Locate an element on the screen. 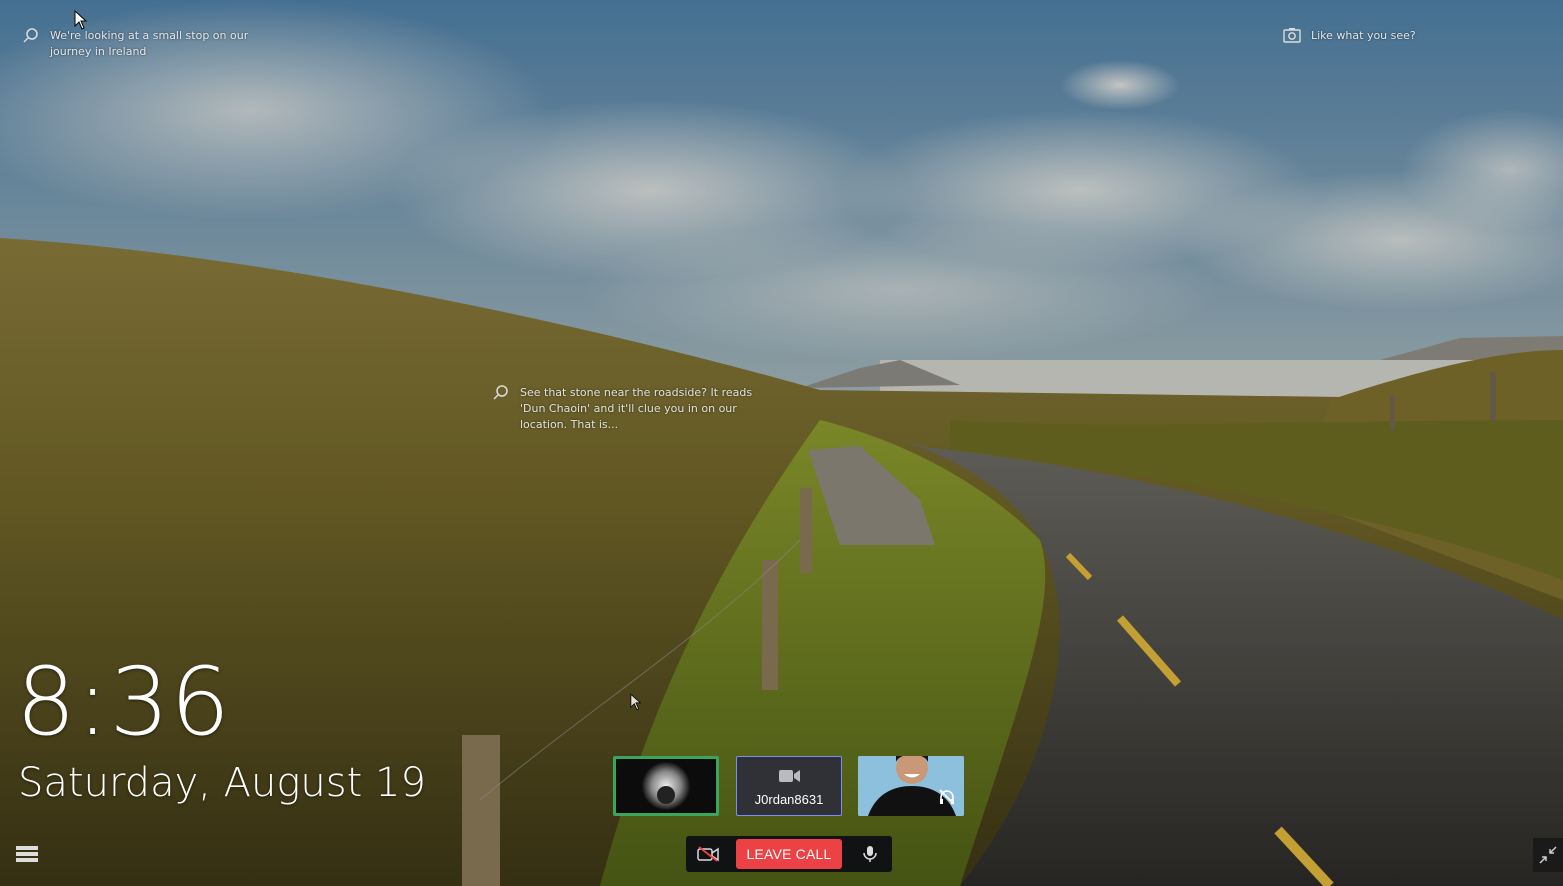  toggle-camera-button is located at coordinates (708, 854).